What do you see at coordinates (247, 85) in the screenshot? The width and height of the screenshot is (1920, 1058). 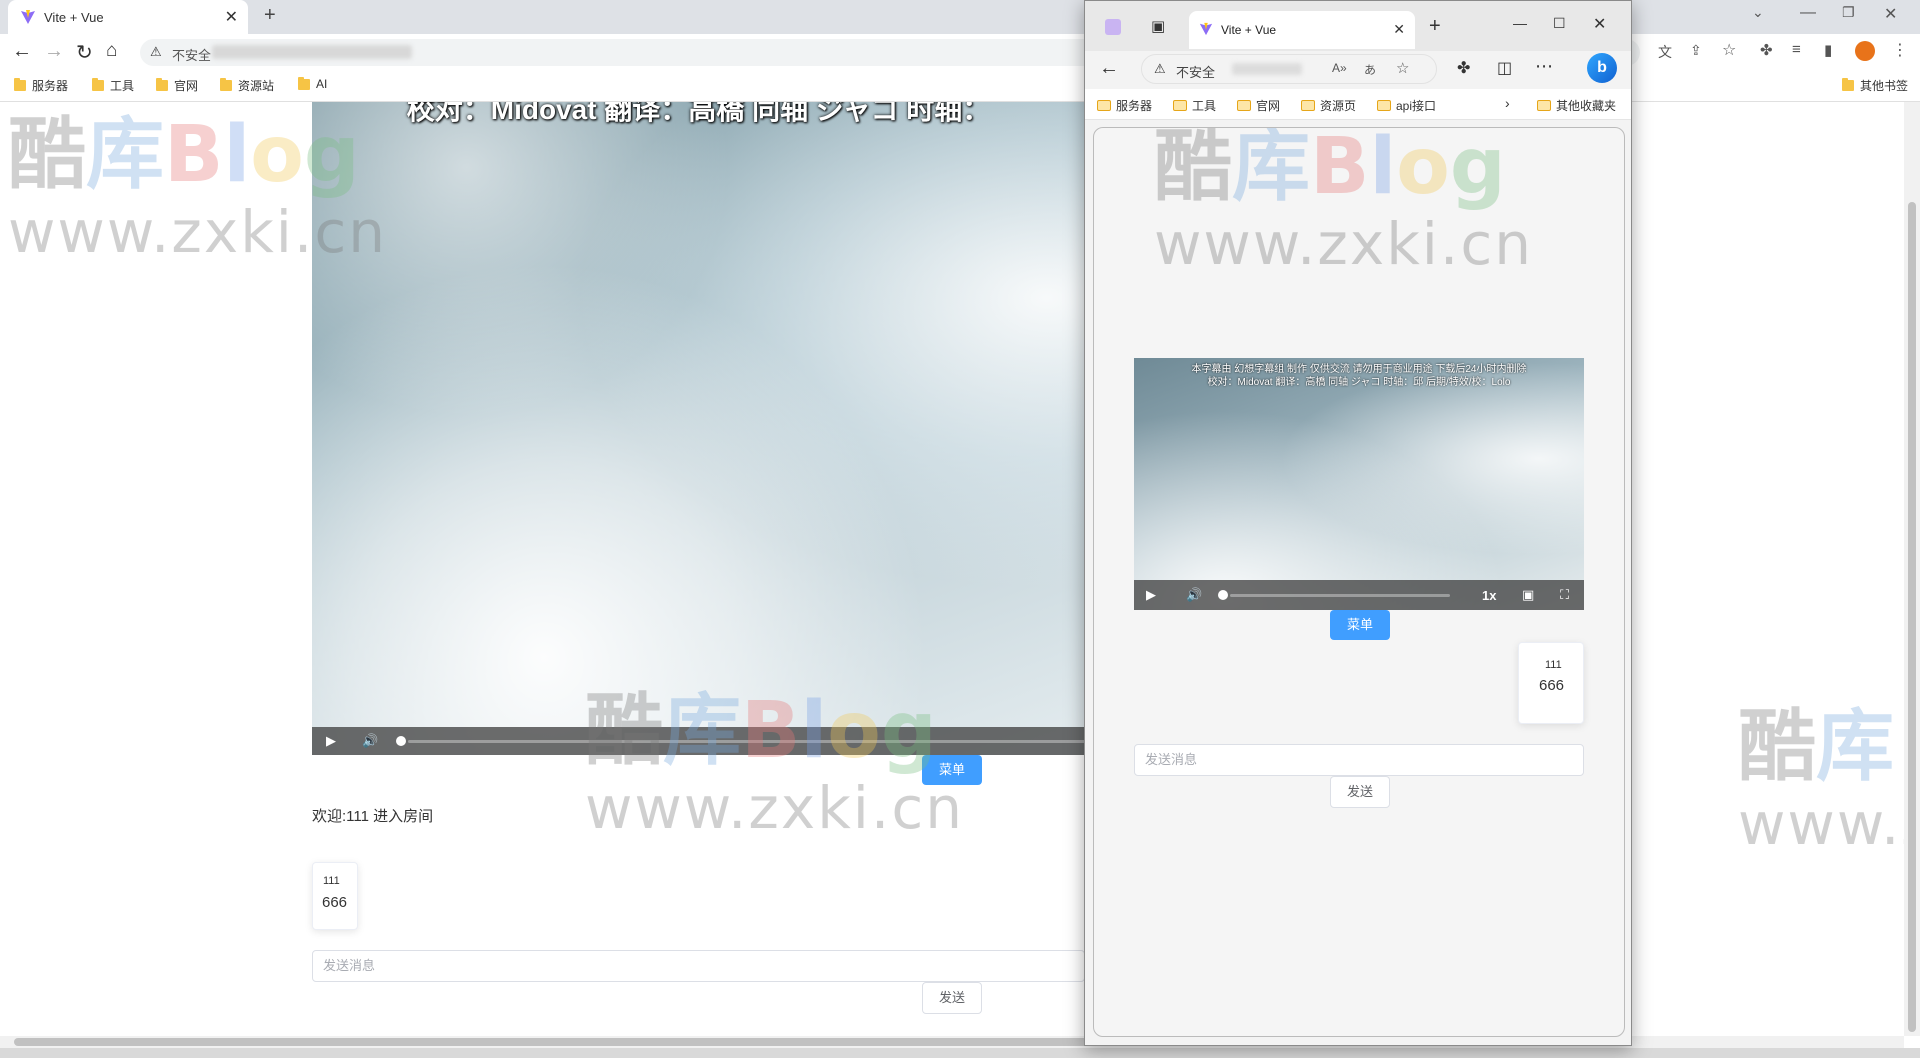 I see `bookmark-folder: 资源站` at bounding box center [247, 85].